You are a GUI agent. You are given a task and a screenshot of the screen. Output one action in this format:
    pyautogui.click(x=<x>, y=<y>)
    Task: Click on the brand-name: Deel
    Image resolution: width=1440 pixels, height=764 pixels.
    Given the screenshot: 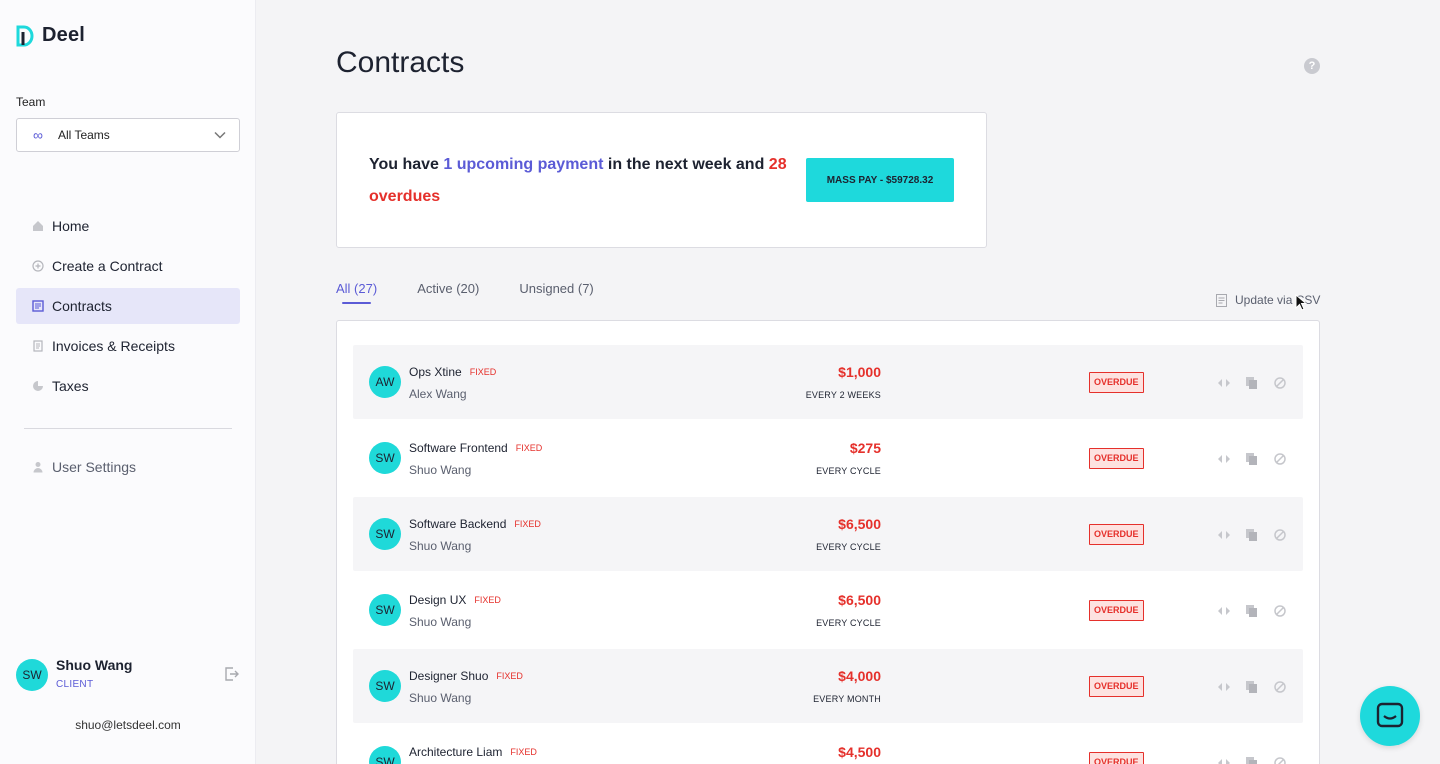 What is the action you would take?
    pyautogui.click(x=64, y=35)
    